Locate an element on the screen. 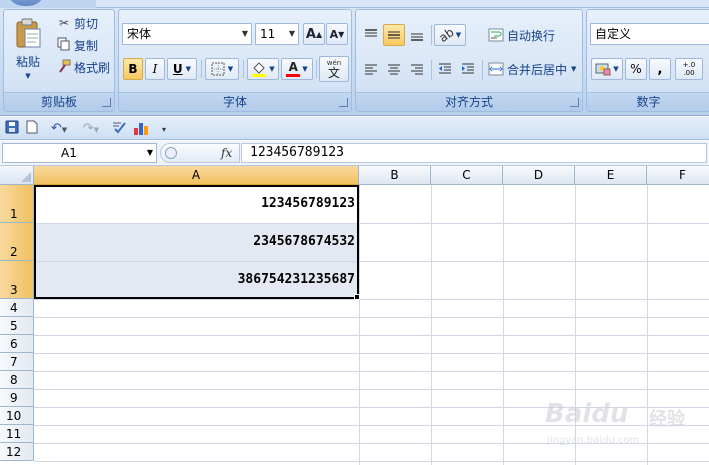 The height and width of the screenshot is (465, 709). merge-center-button: 合并后居中 ▼ is located at coordinates (532, 69).